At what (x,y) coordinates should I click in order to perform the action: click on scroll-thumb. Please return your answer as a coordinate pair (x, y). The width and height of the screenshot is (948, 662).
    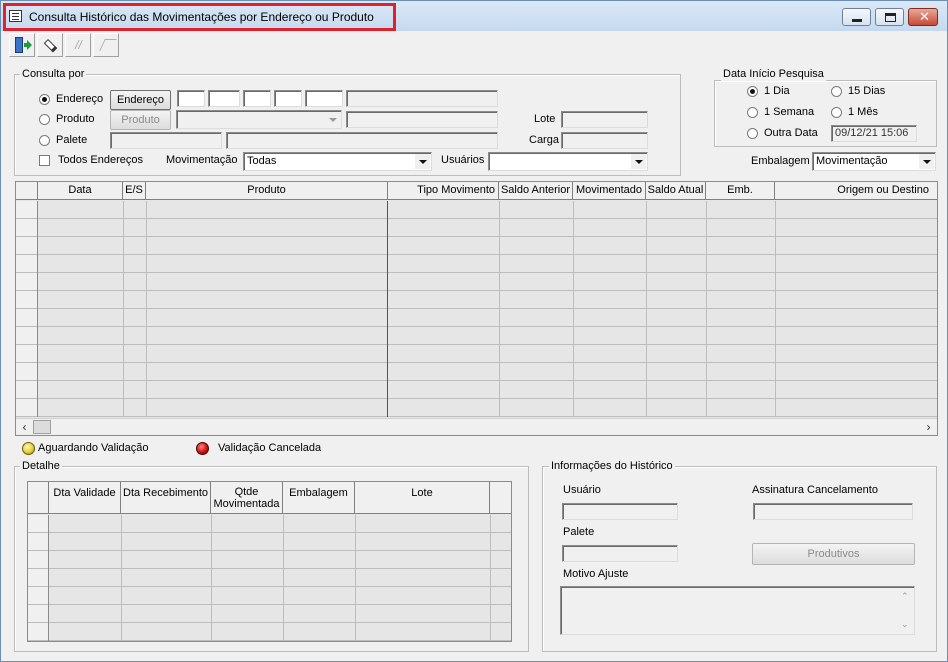
    Looking at the image, I should click on (42, 427).